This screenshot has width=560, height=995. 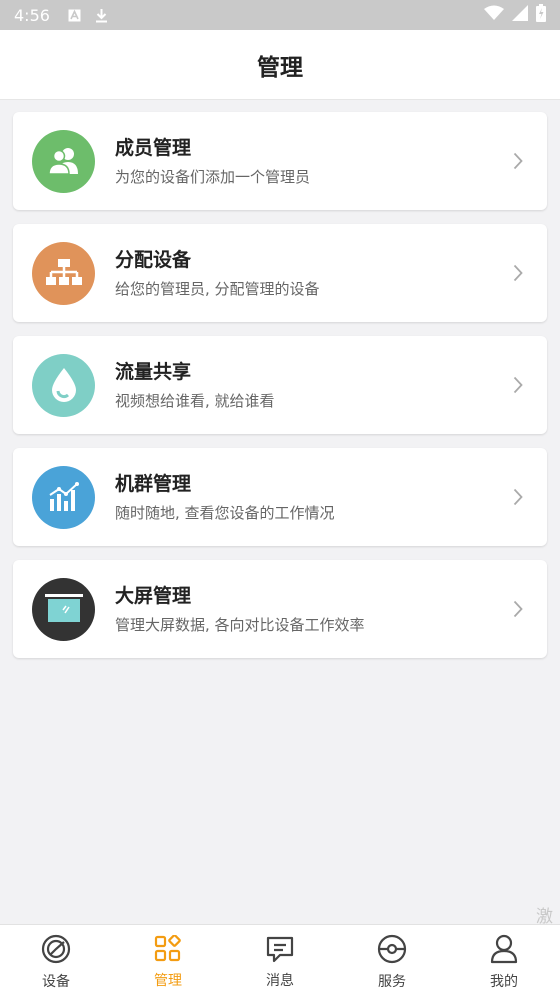 What do you see at coordinates (280, 980) in the screenshot?
I see `tab-label: 消息` at bounding box center [280, 980].